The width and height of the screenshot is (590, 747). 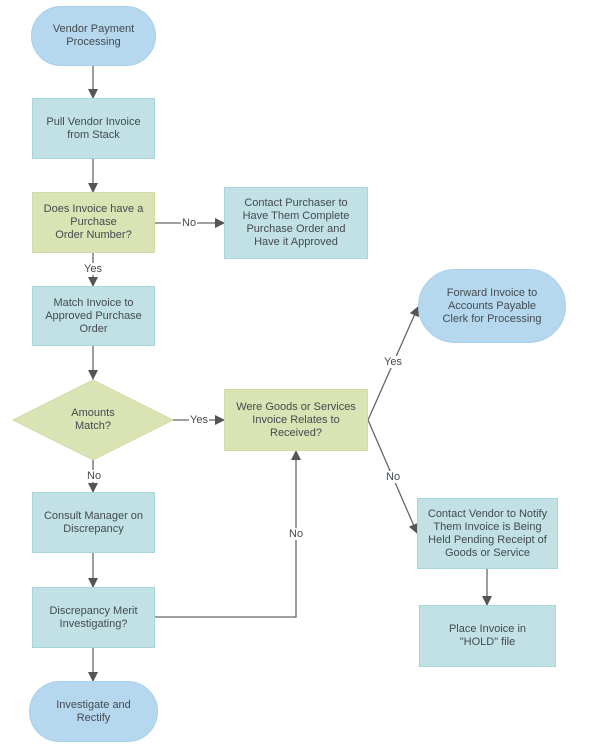 What do you see at coordinates (199, 420) in the screenshot?
I see `edge-label-amounts-yes: Yes` at bounding box center [199, 420].